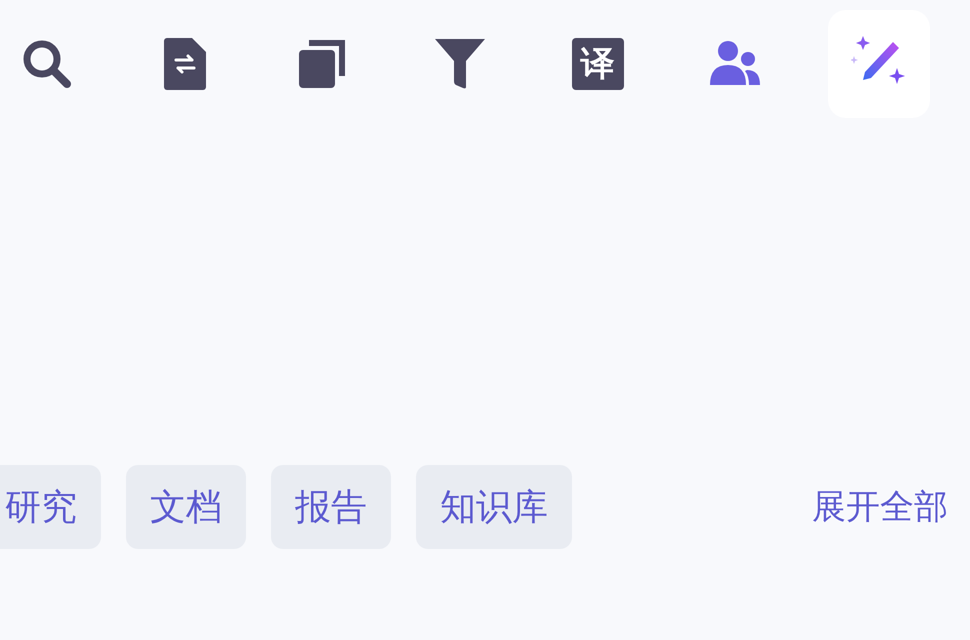  I want to click on translate-icon: 译, so click(598, 64).